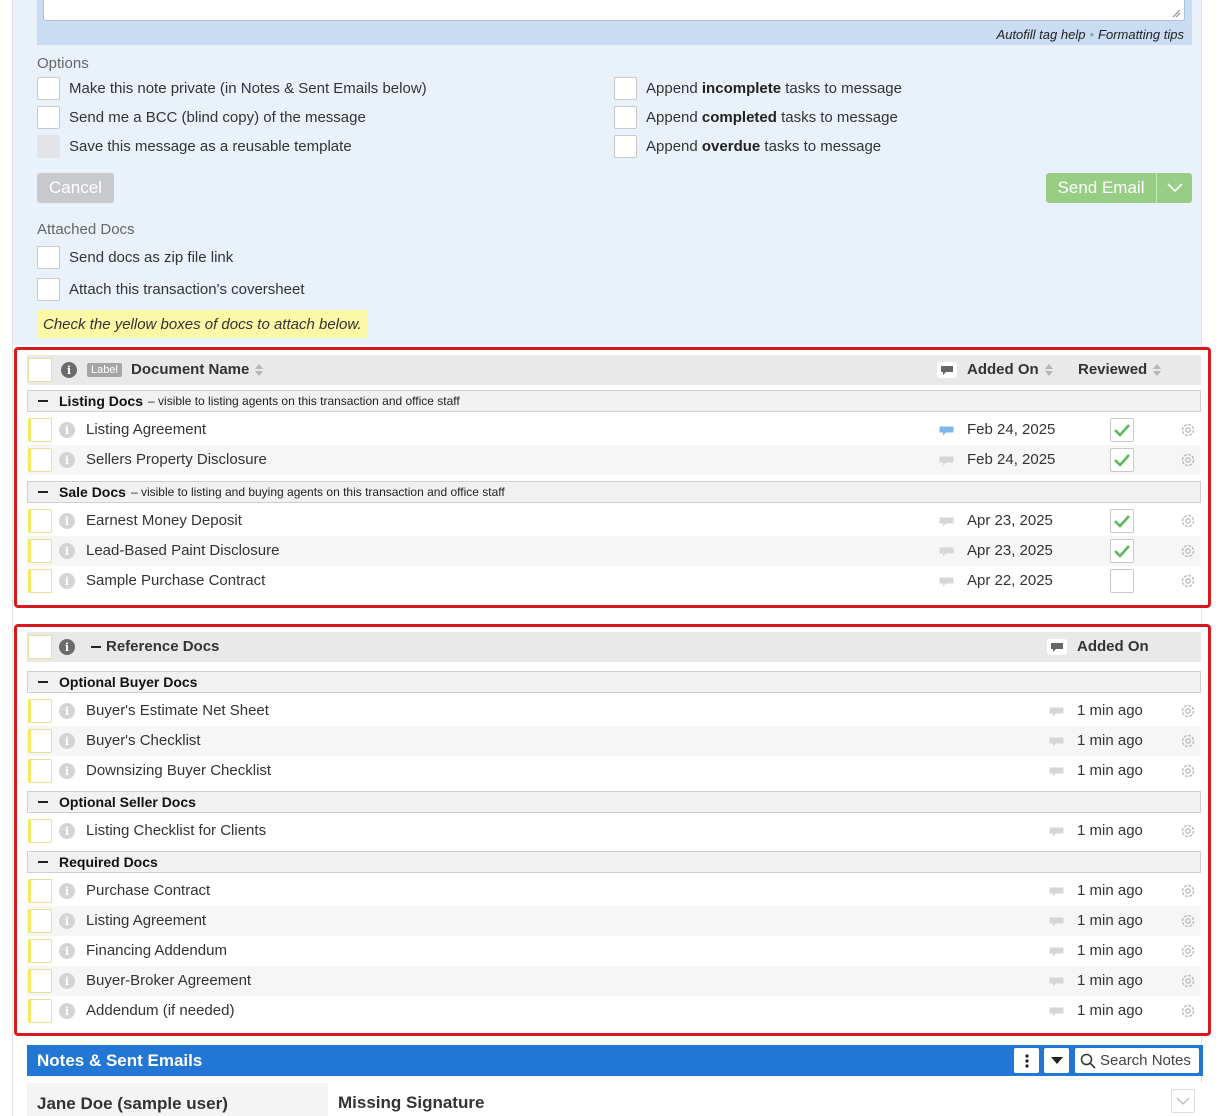 The image size is (1226, 1116). What do you see at coordinates (614, 891) in the screenshot?
I see `doc-row: i Purchase Contract 1 min ago` at bounding box center [614, 891].